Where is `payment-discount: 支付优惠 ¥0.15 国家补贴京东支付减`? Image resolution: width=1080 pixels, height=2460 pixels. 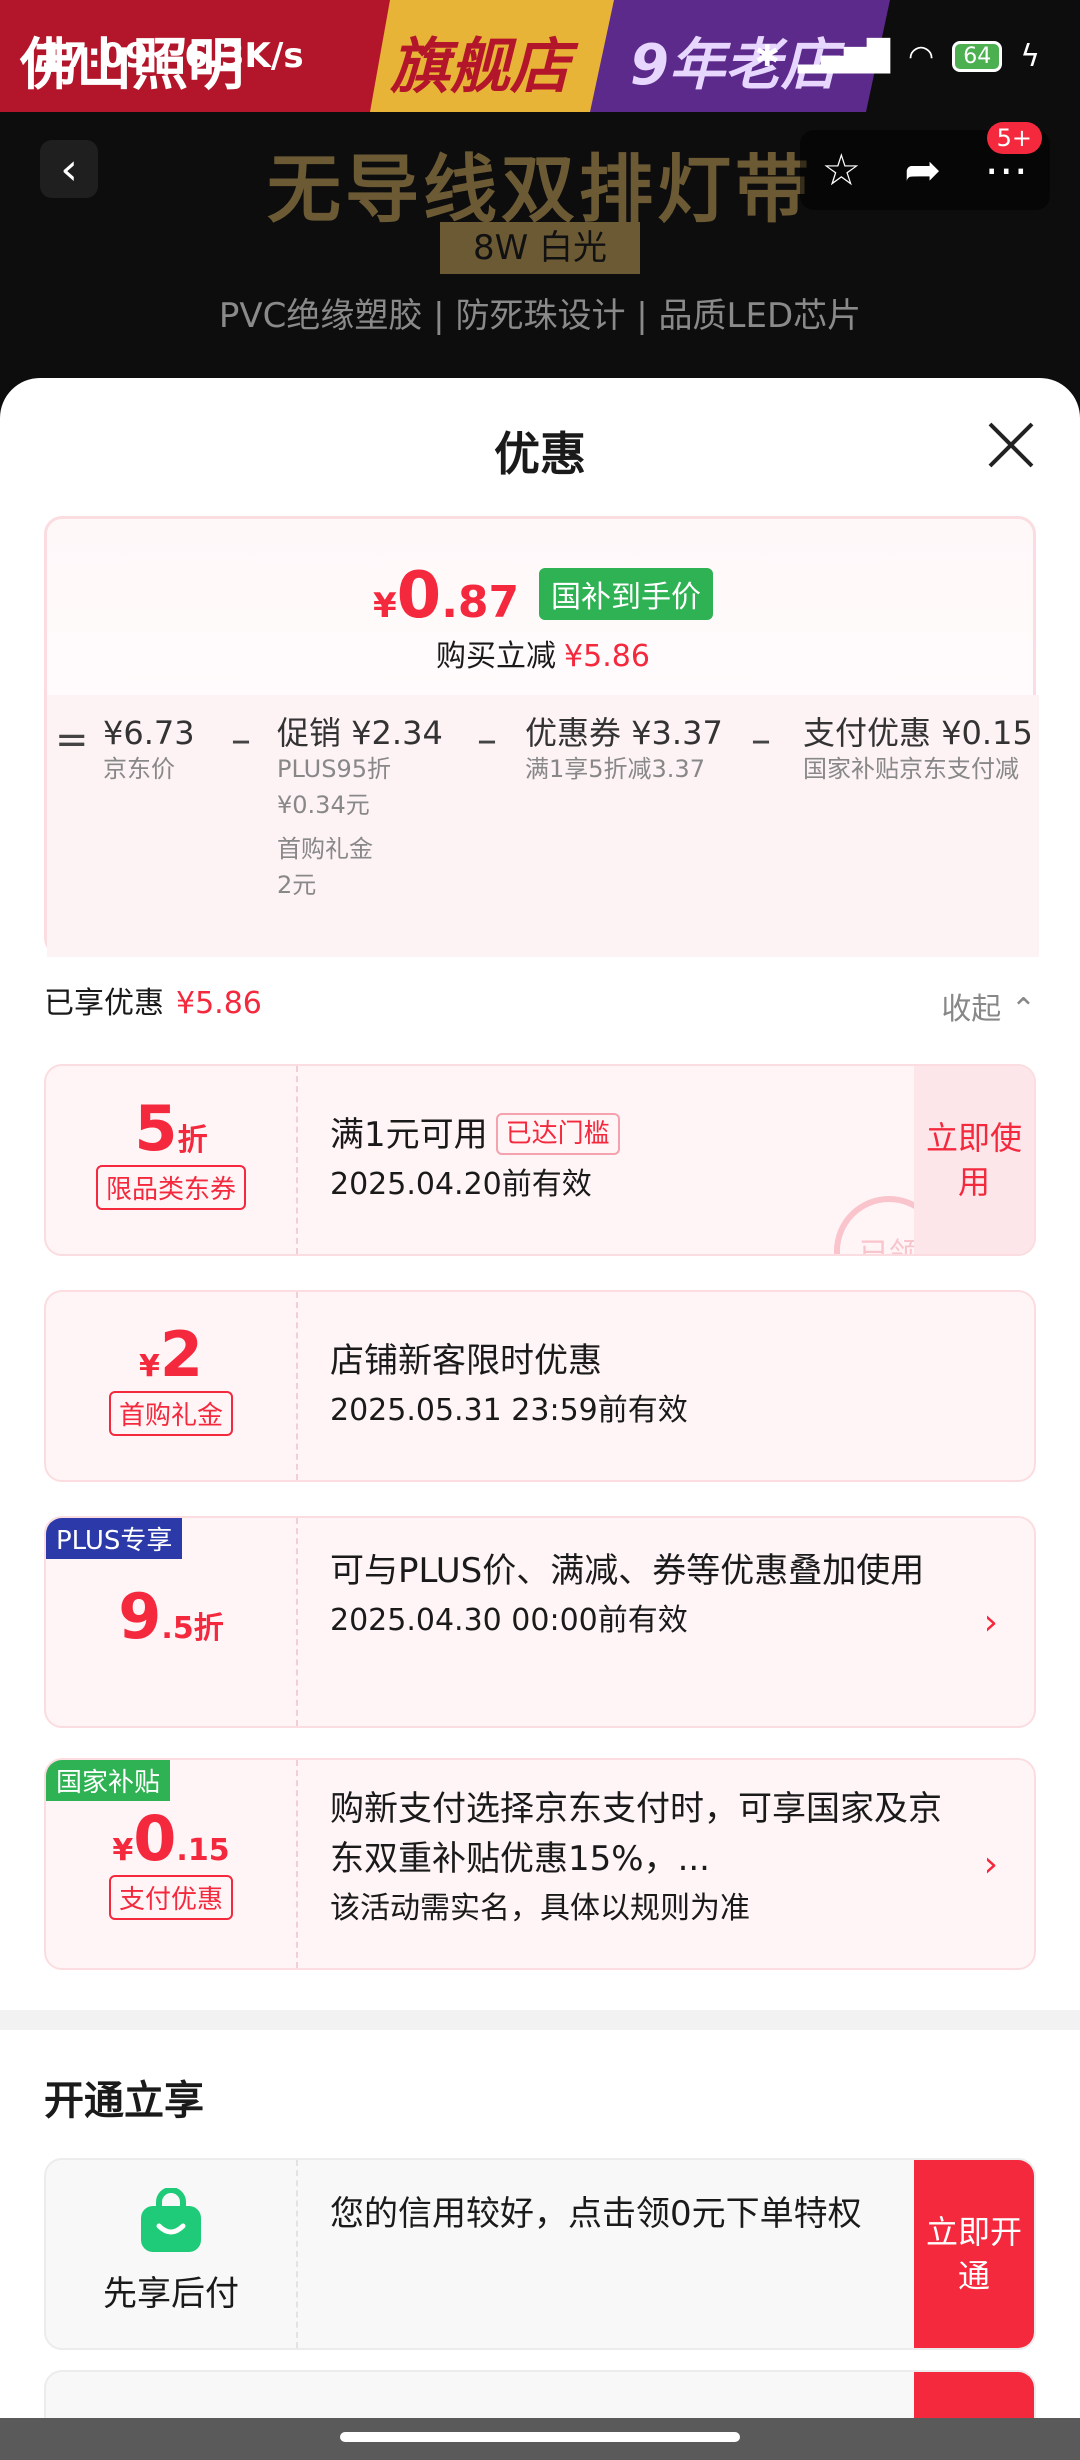 payment-discount: 支付优惠 ¥0.15 国家补贴京东支付减 is located at coordinates (918, 751).